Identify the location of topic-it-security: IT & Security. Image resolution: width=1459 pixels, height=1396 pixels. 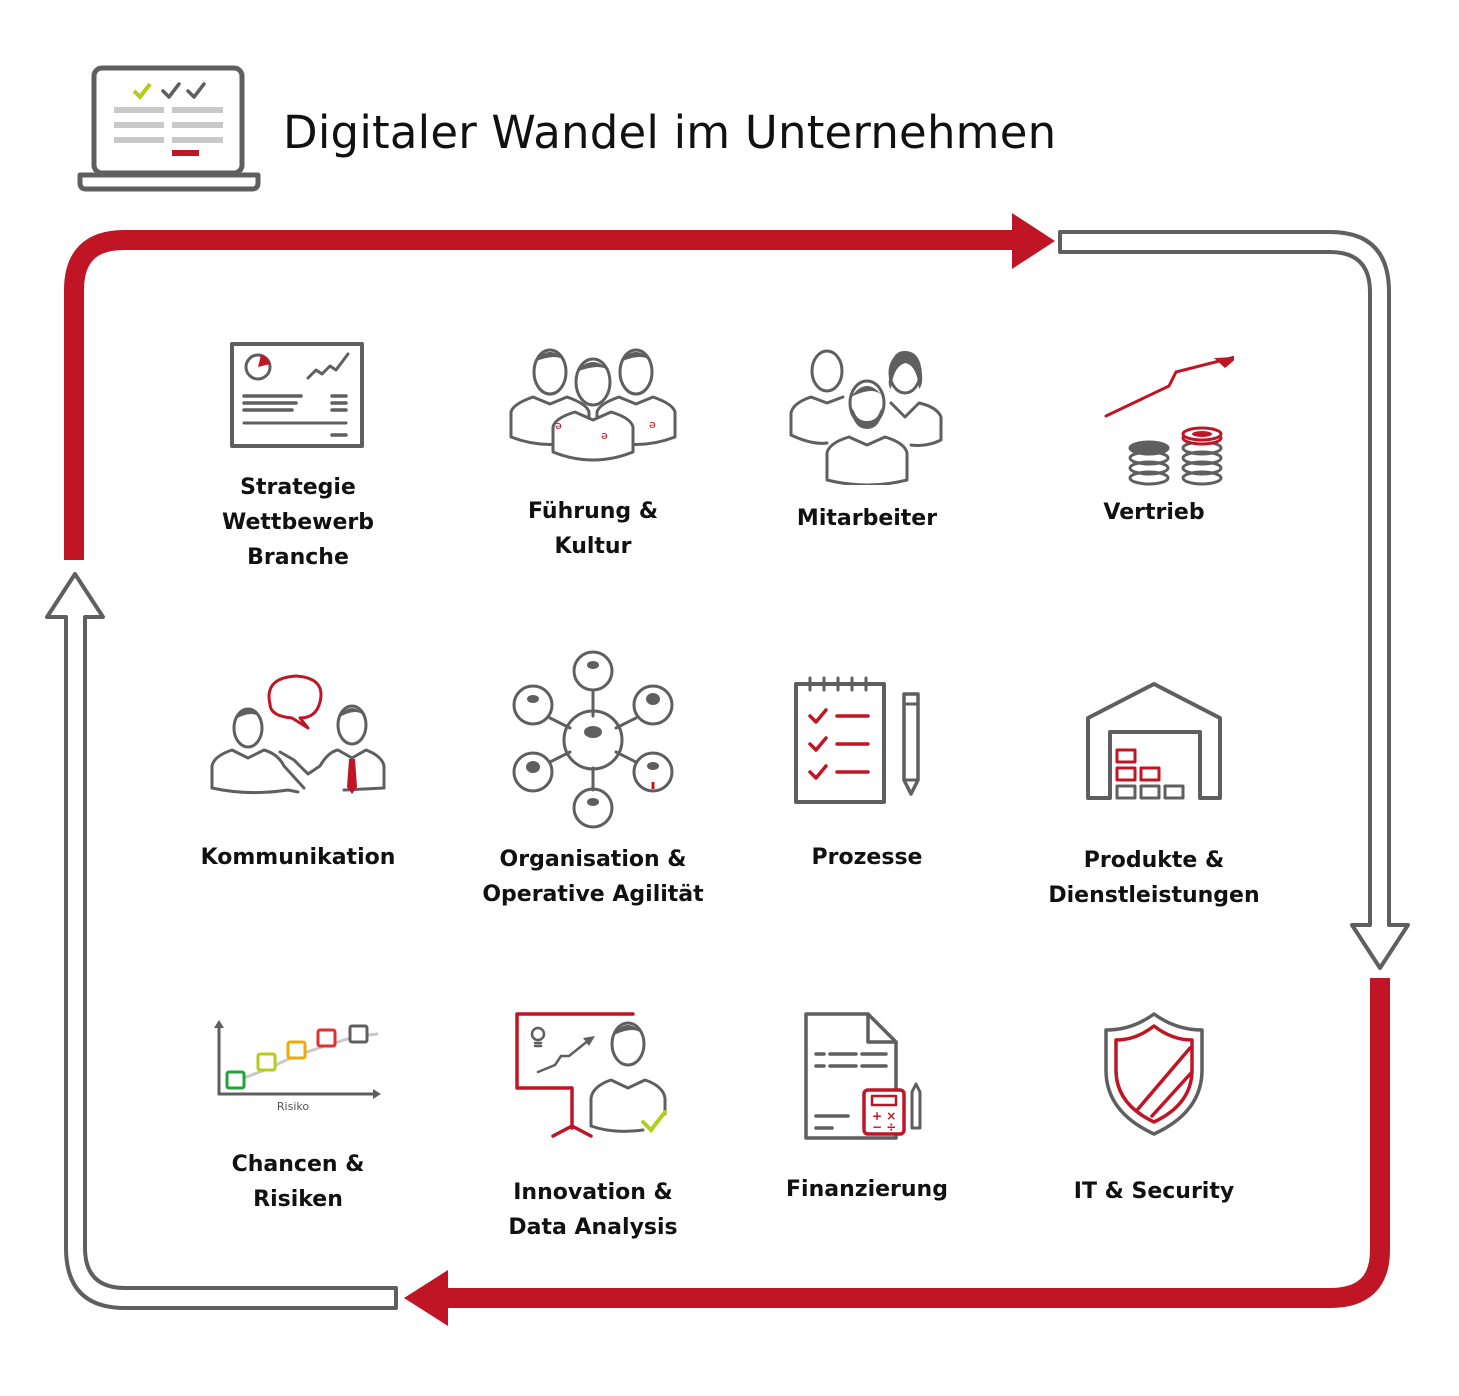
(1154, 1109).